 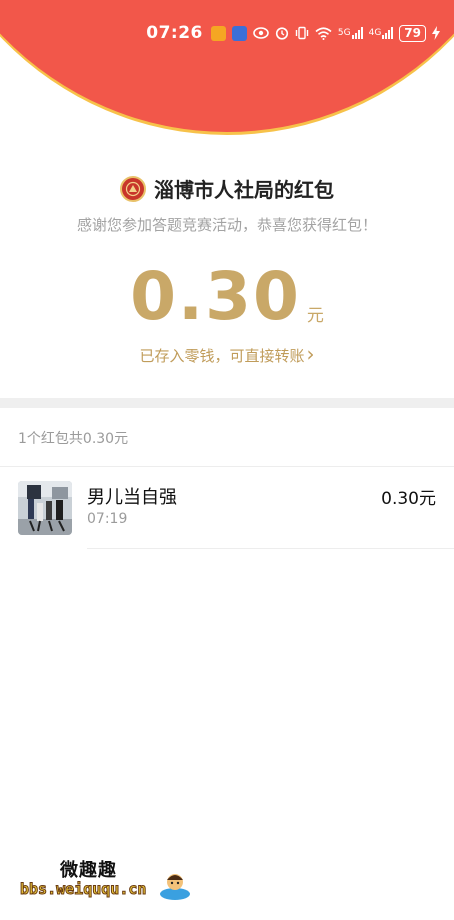 What do you see at coordinates (261, 33) in the screenshot?
I see `eye-icon` at bounding box center [261, 33].